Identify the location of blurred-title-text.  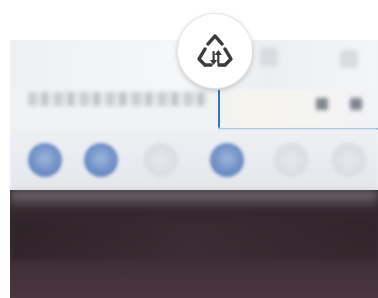
(118, 99).